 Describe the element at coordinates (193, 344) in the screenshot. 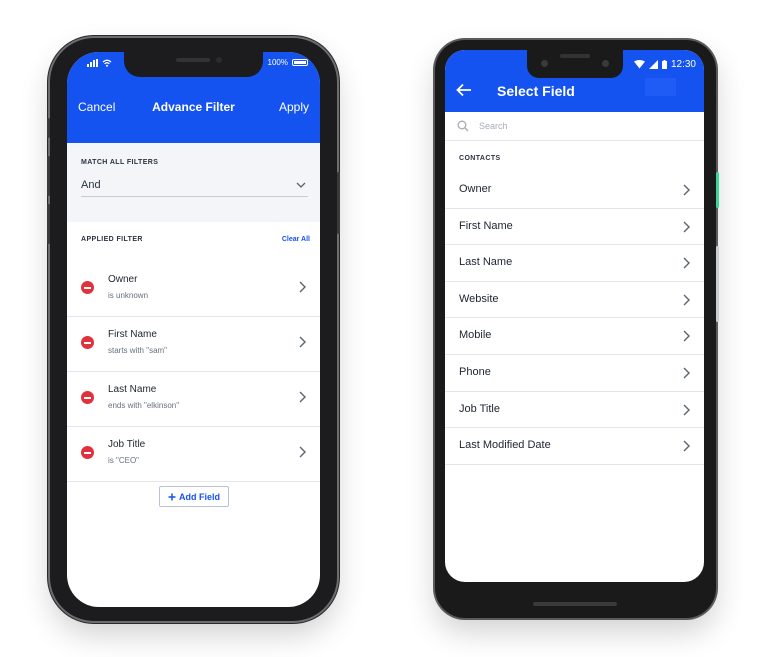

I see `filter-row: First Name starts with "sam"` at that location.